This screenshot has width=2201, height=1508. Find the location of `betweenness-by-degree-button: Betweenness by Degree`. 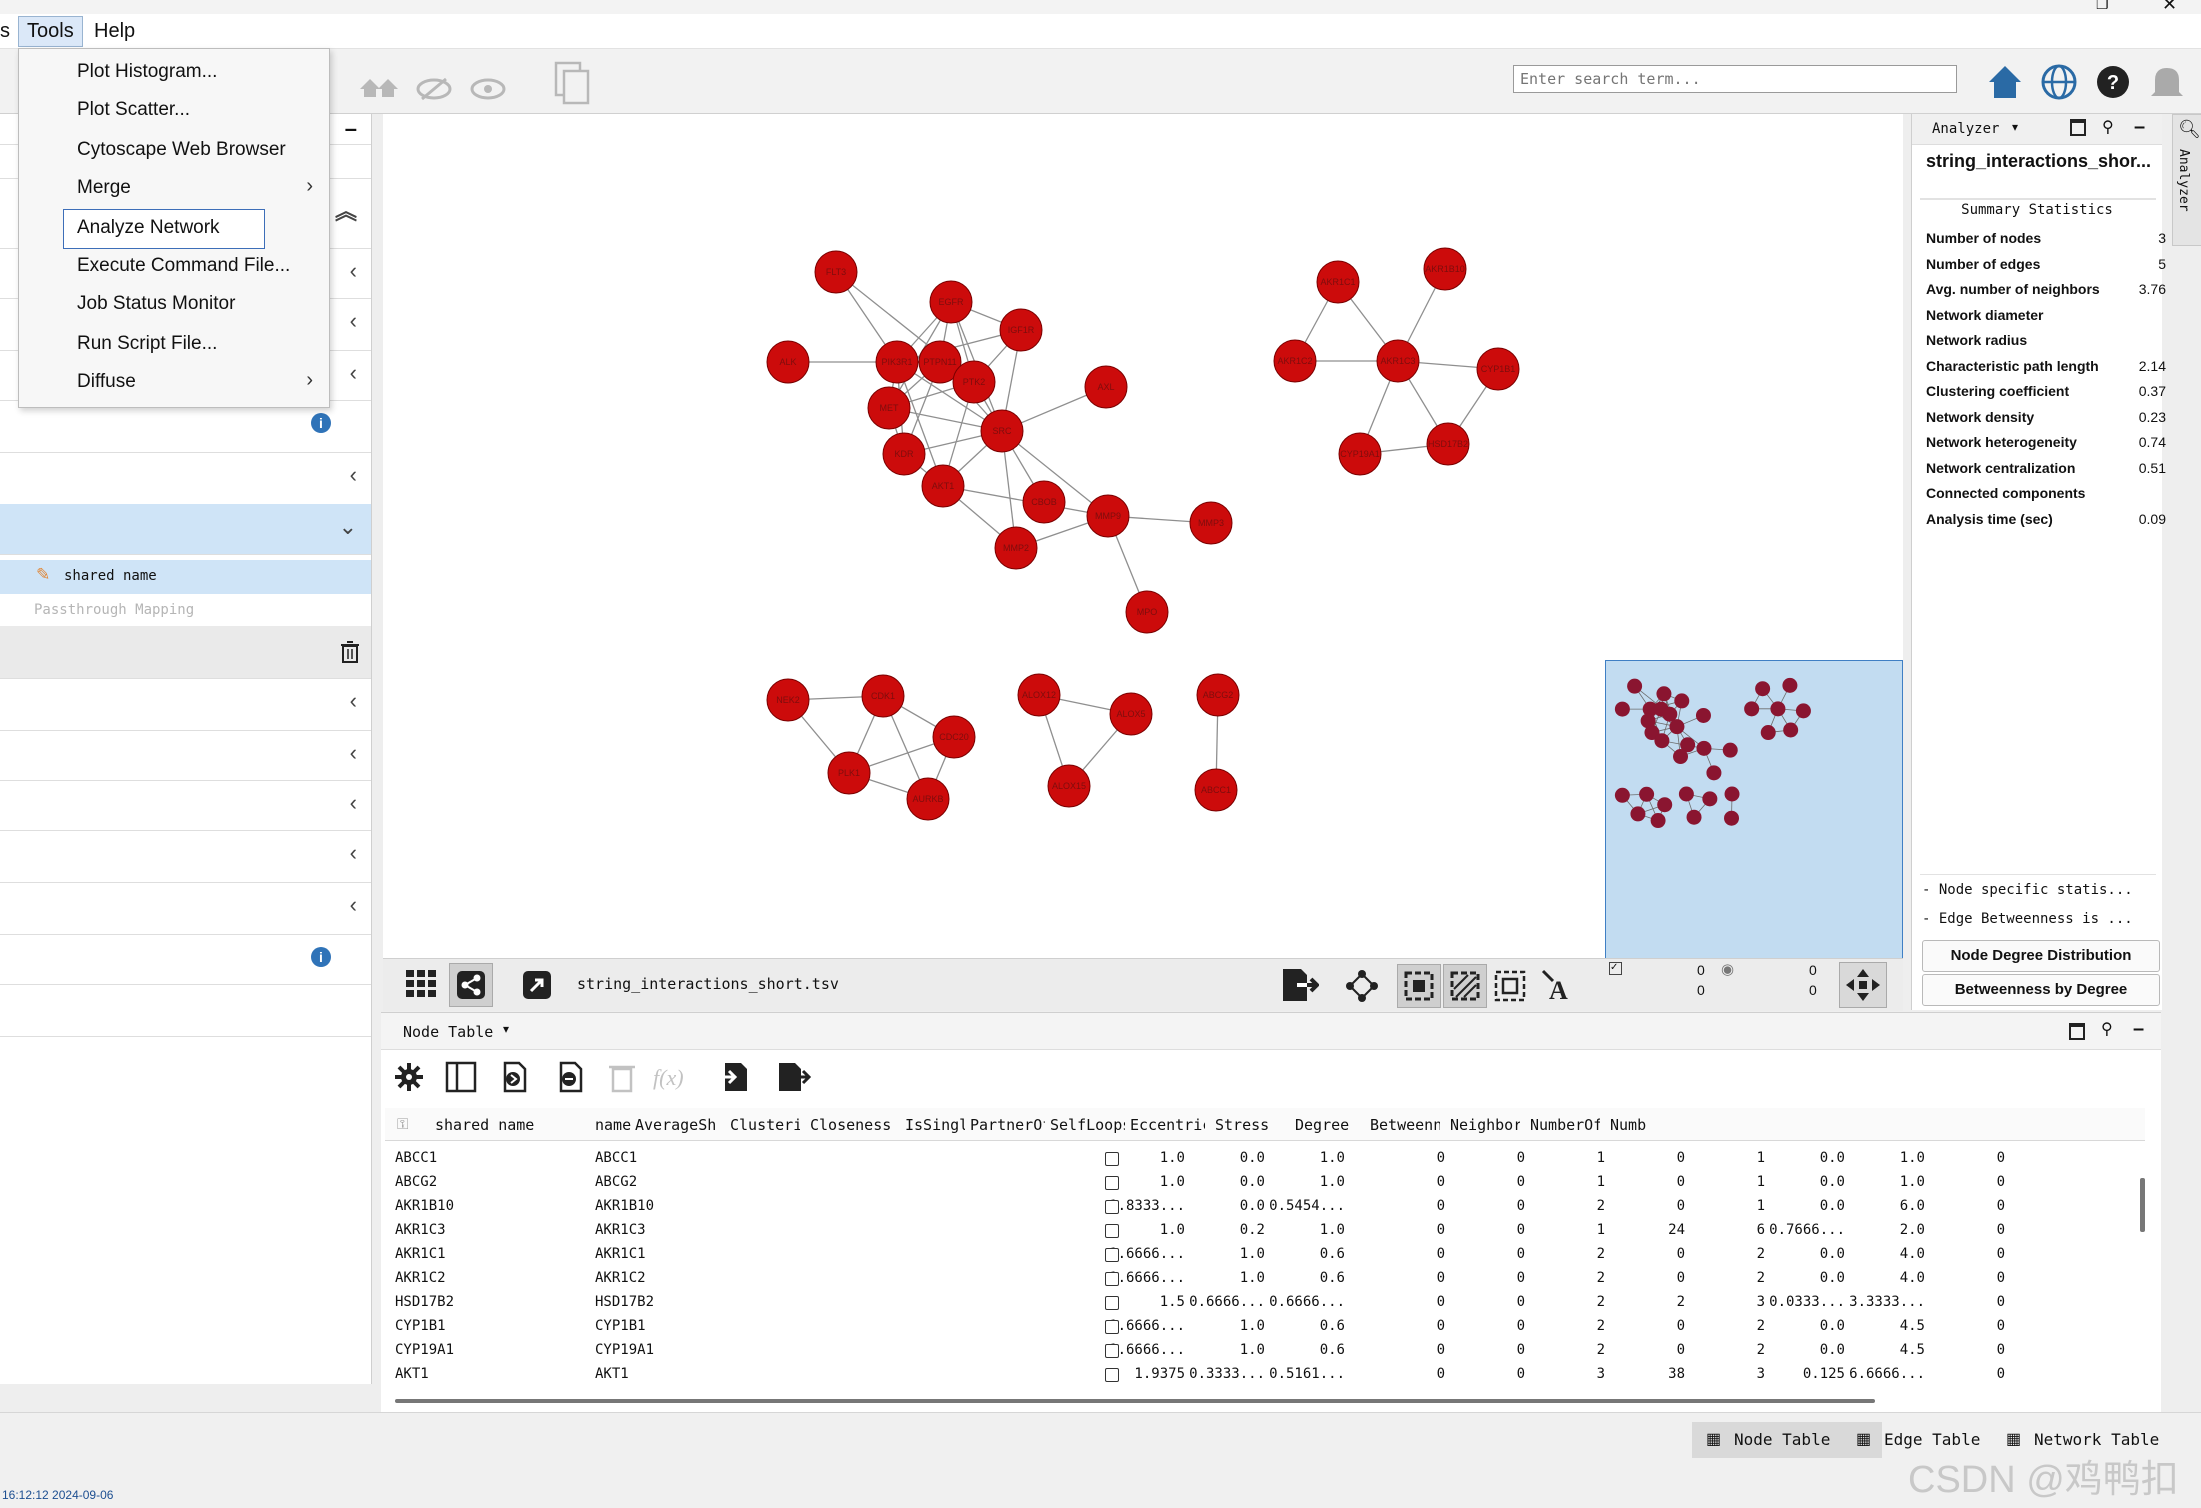

betweenness-by-degree-button: Betweenness by Degree is located at coordinates (2041, 990).